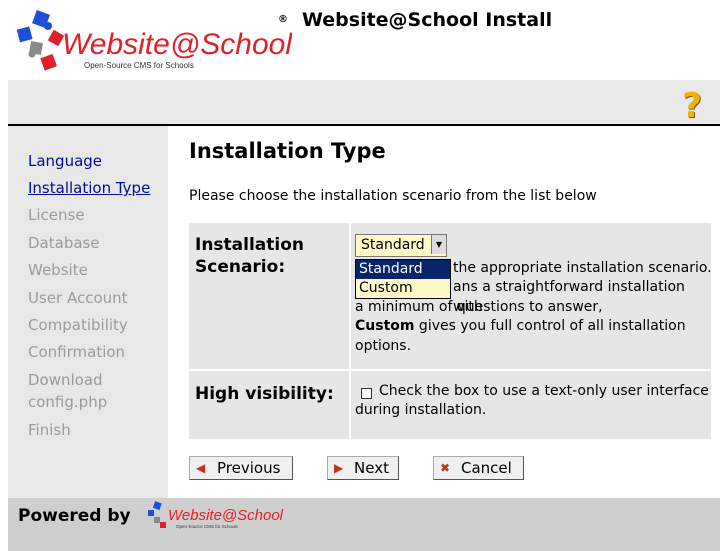 The width and height of the screenshot is (720, 551). Describe the element at coordinates (77, 352) in the screenshot. I see `sidebar-item-confirmation: Confirmation` at that location.